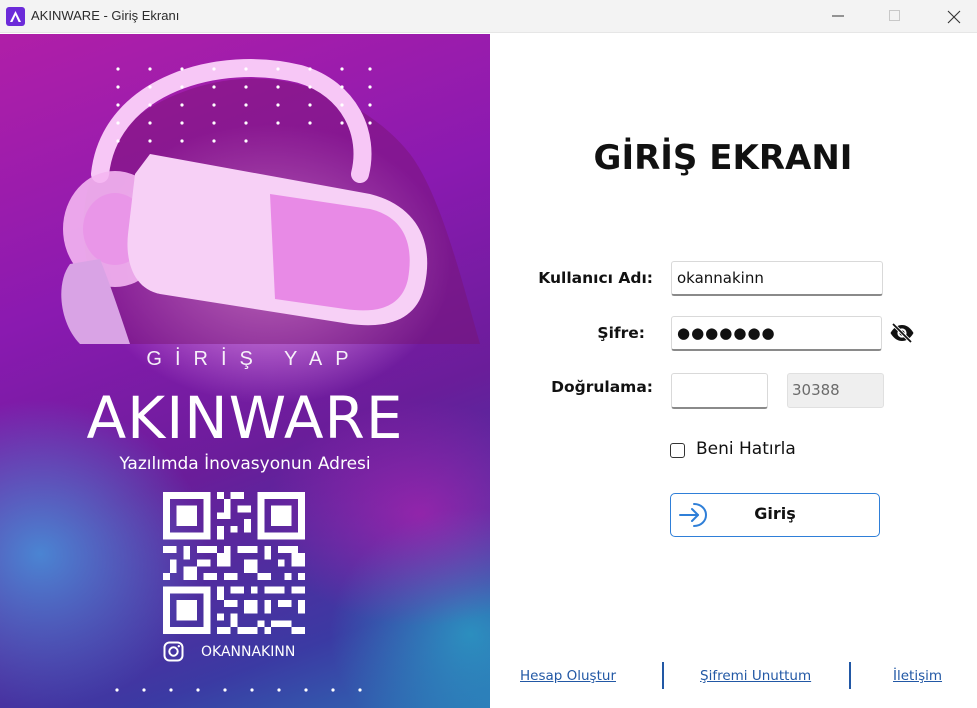 The image size is (977, 708). I want to click on dot-row-decoration, so click(238, 690).